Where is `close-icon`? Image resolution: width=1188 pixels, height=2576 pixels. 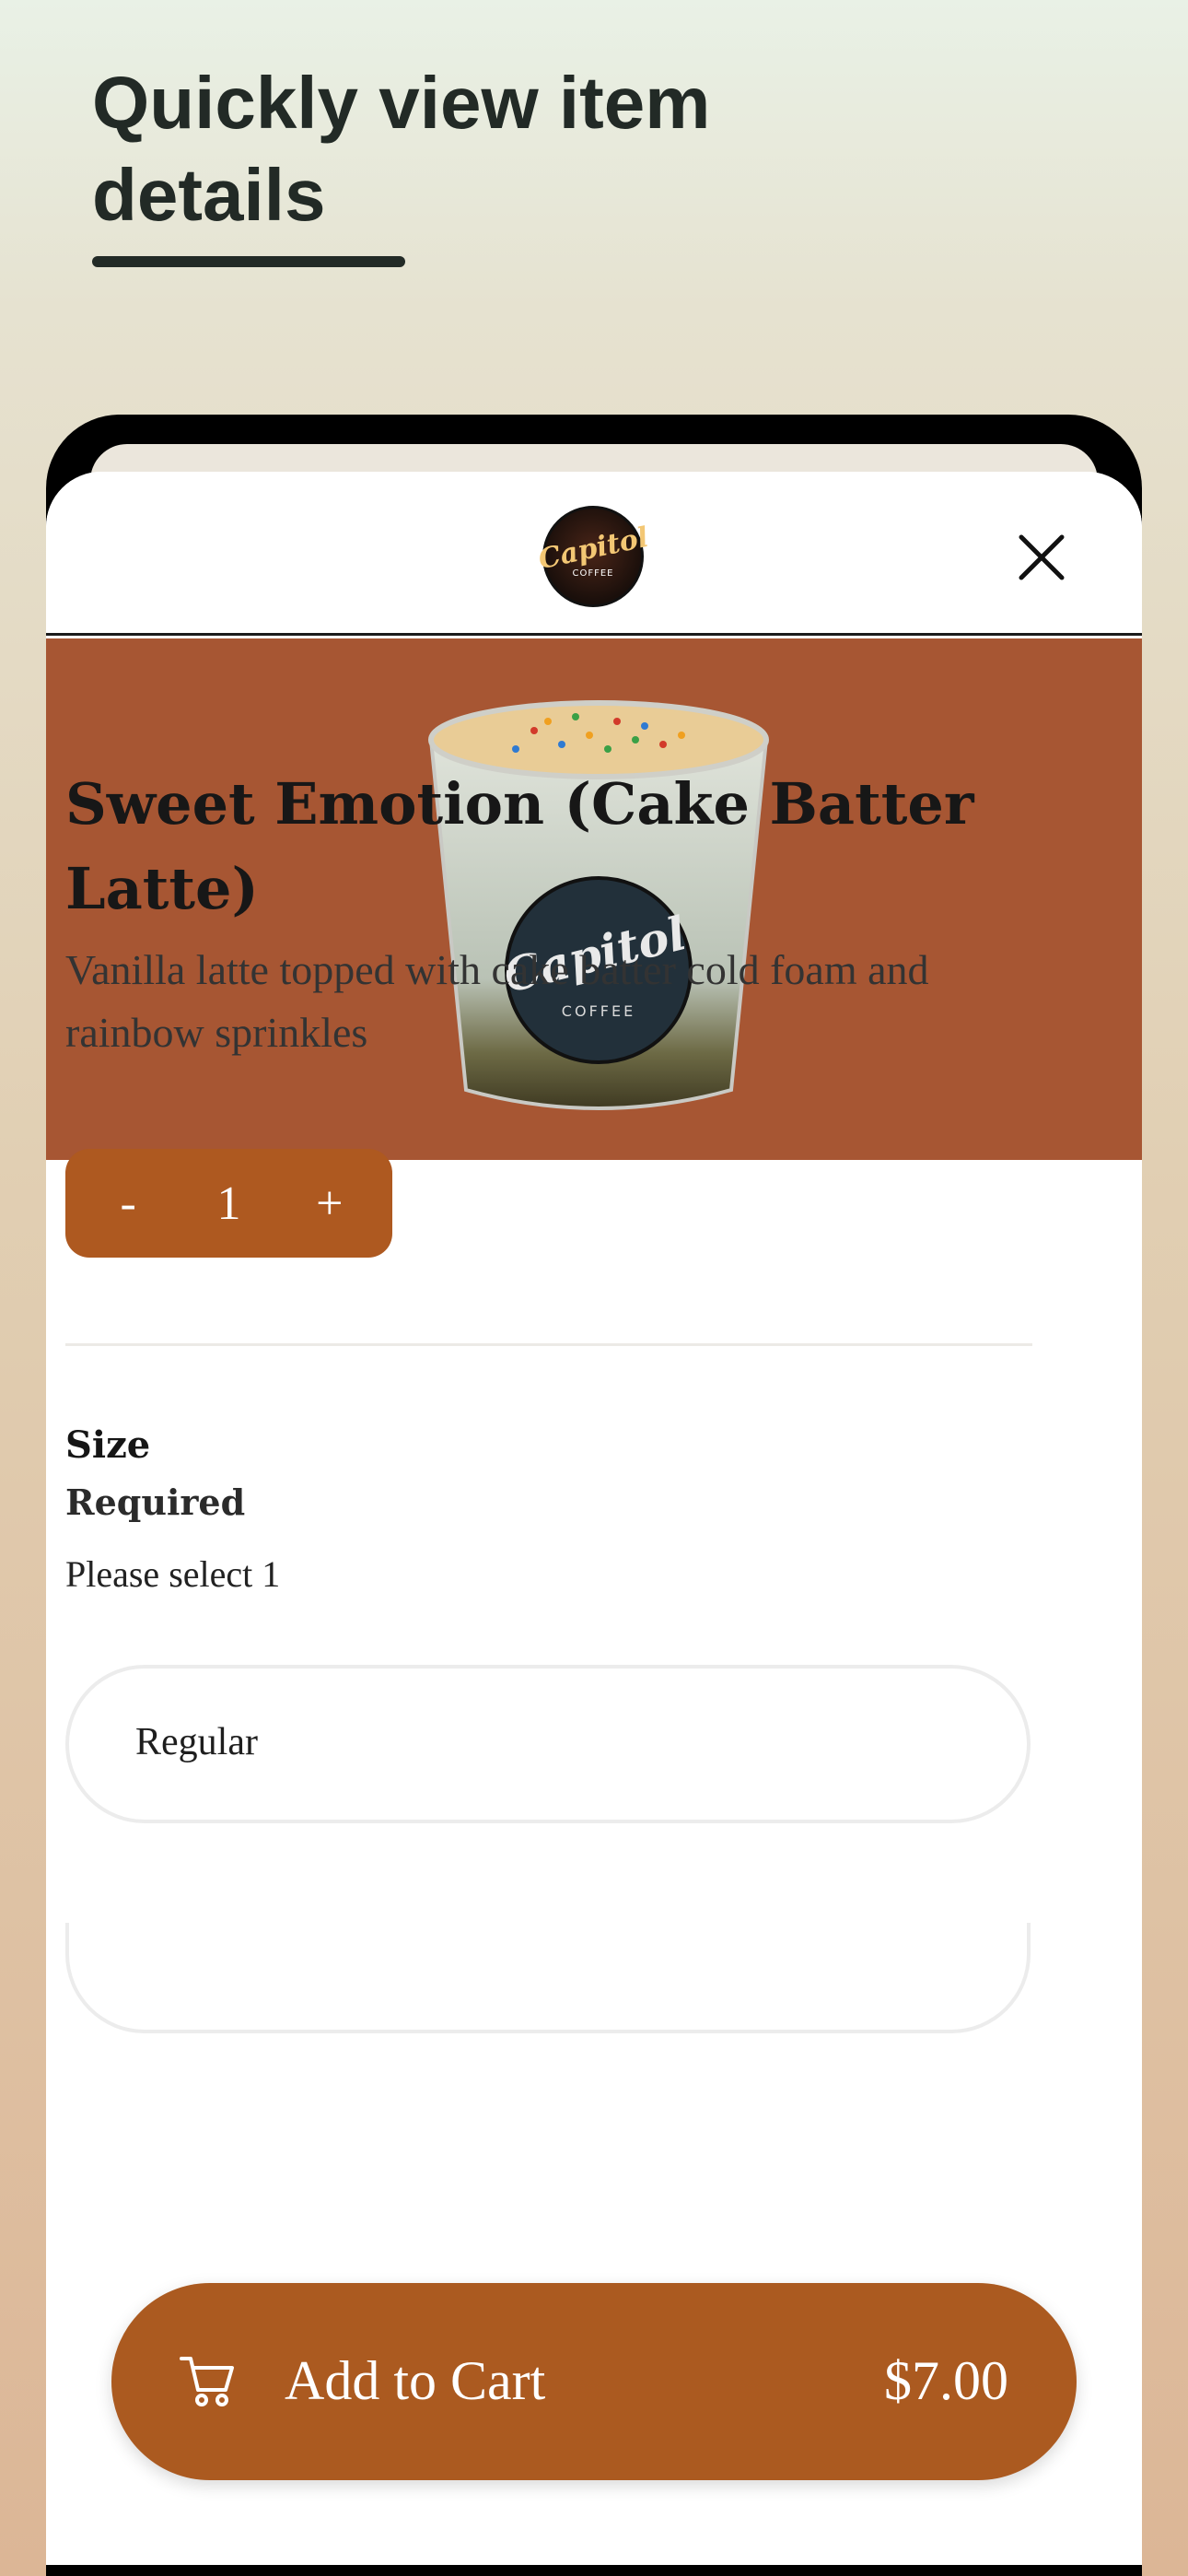 close-icon is located at coordinates (1041, 557).